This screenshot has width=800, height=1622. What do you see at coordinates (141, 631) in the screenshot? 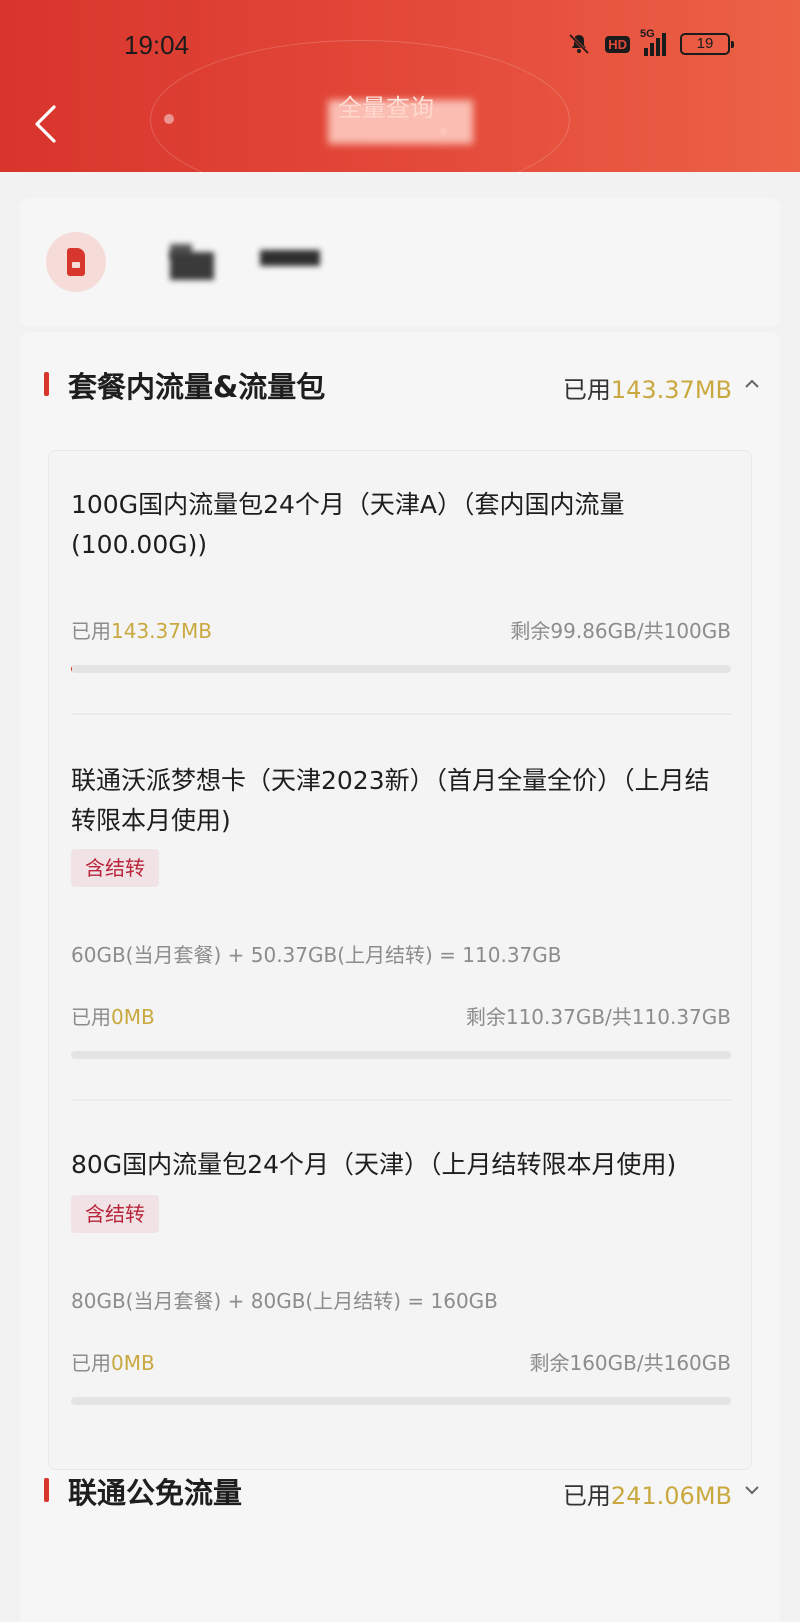
I see `package-used: 已用143.37MB` at bounding box center [141, 631].